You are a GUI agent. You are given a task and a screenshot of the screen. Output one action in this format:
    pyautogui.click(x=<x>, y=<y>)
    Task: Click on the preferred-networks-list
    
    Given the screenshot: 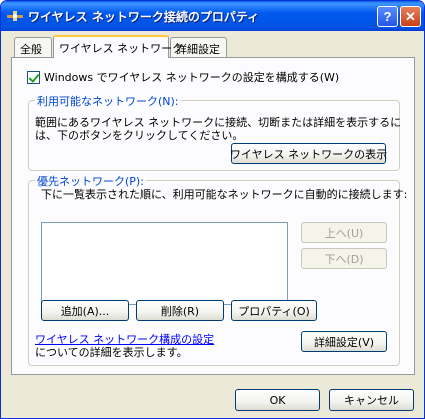 What is the action you would take?
    pyautogui.click(x=164, y=263)
    